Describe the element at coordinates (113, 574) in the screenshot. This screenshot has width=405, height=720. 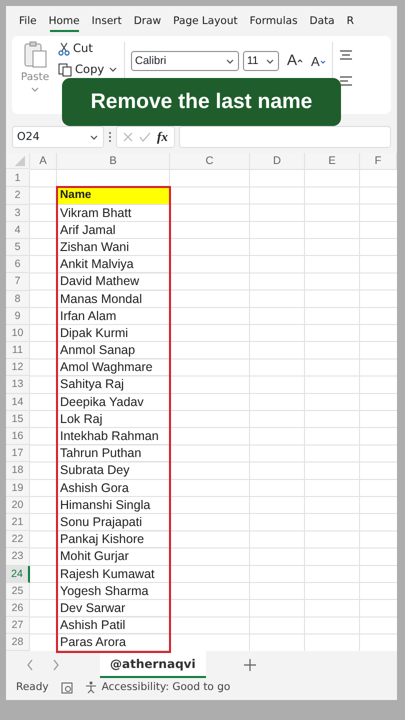
I see `table-cell: Rajesh Kumawat` at that location.